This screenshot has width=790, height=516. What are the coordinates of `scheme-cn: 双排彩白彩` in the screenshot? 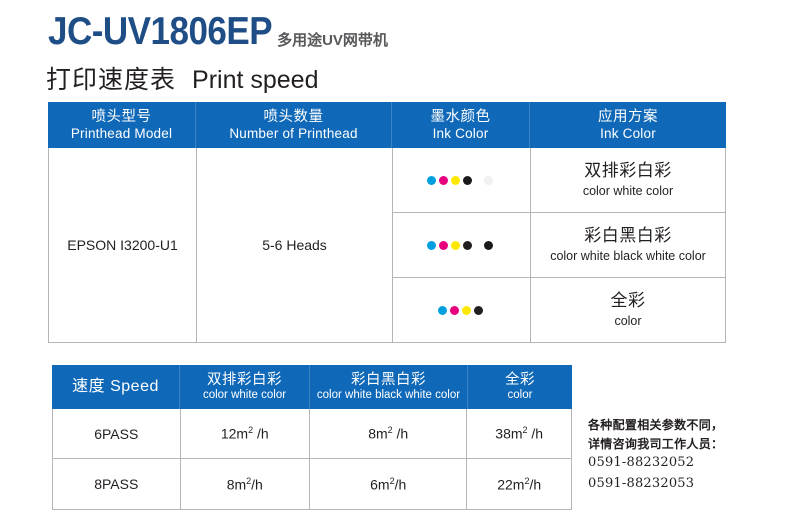 It's located at (628, 171).